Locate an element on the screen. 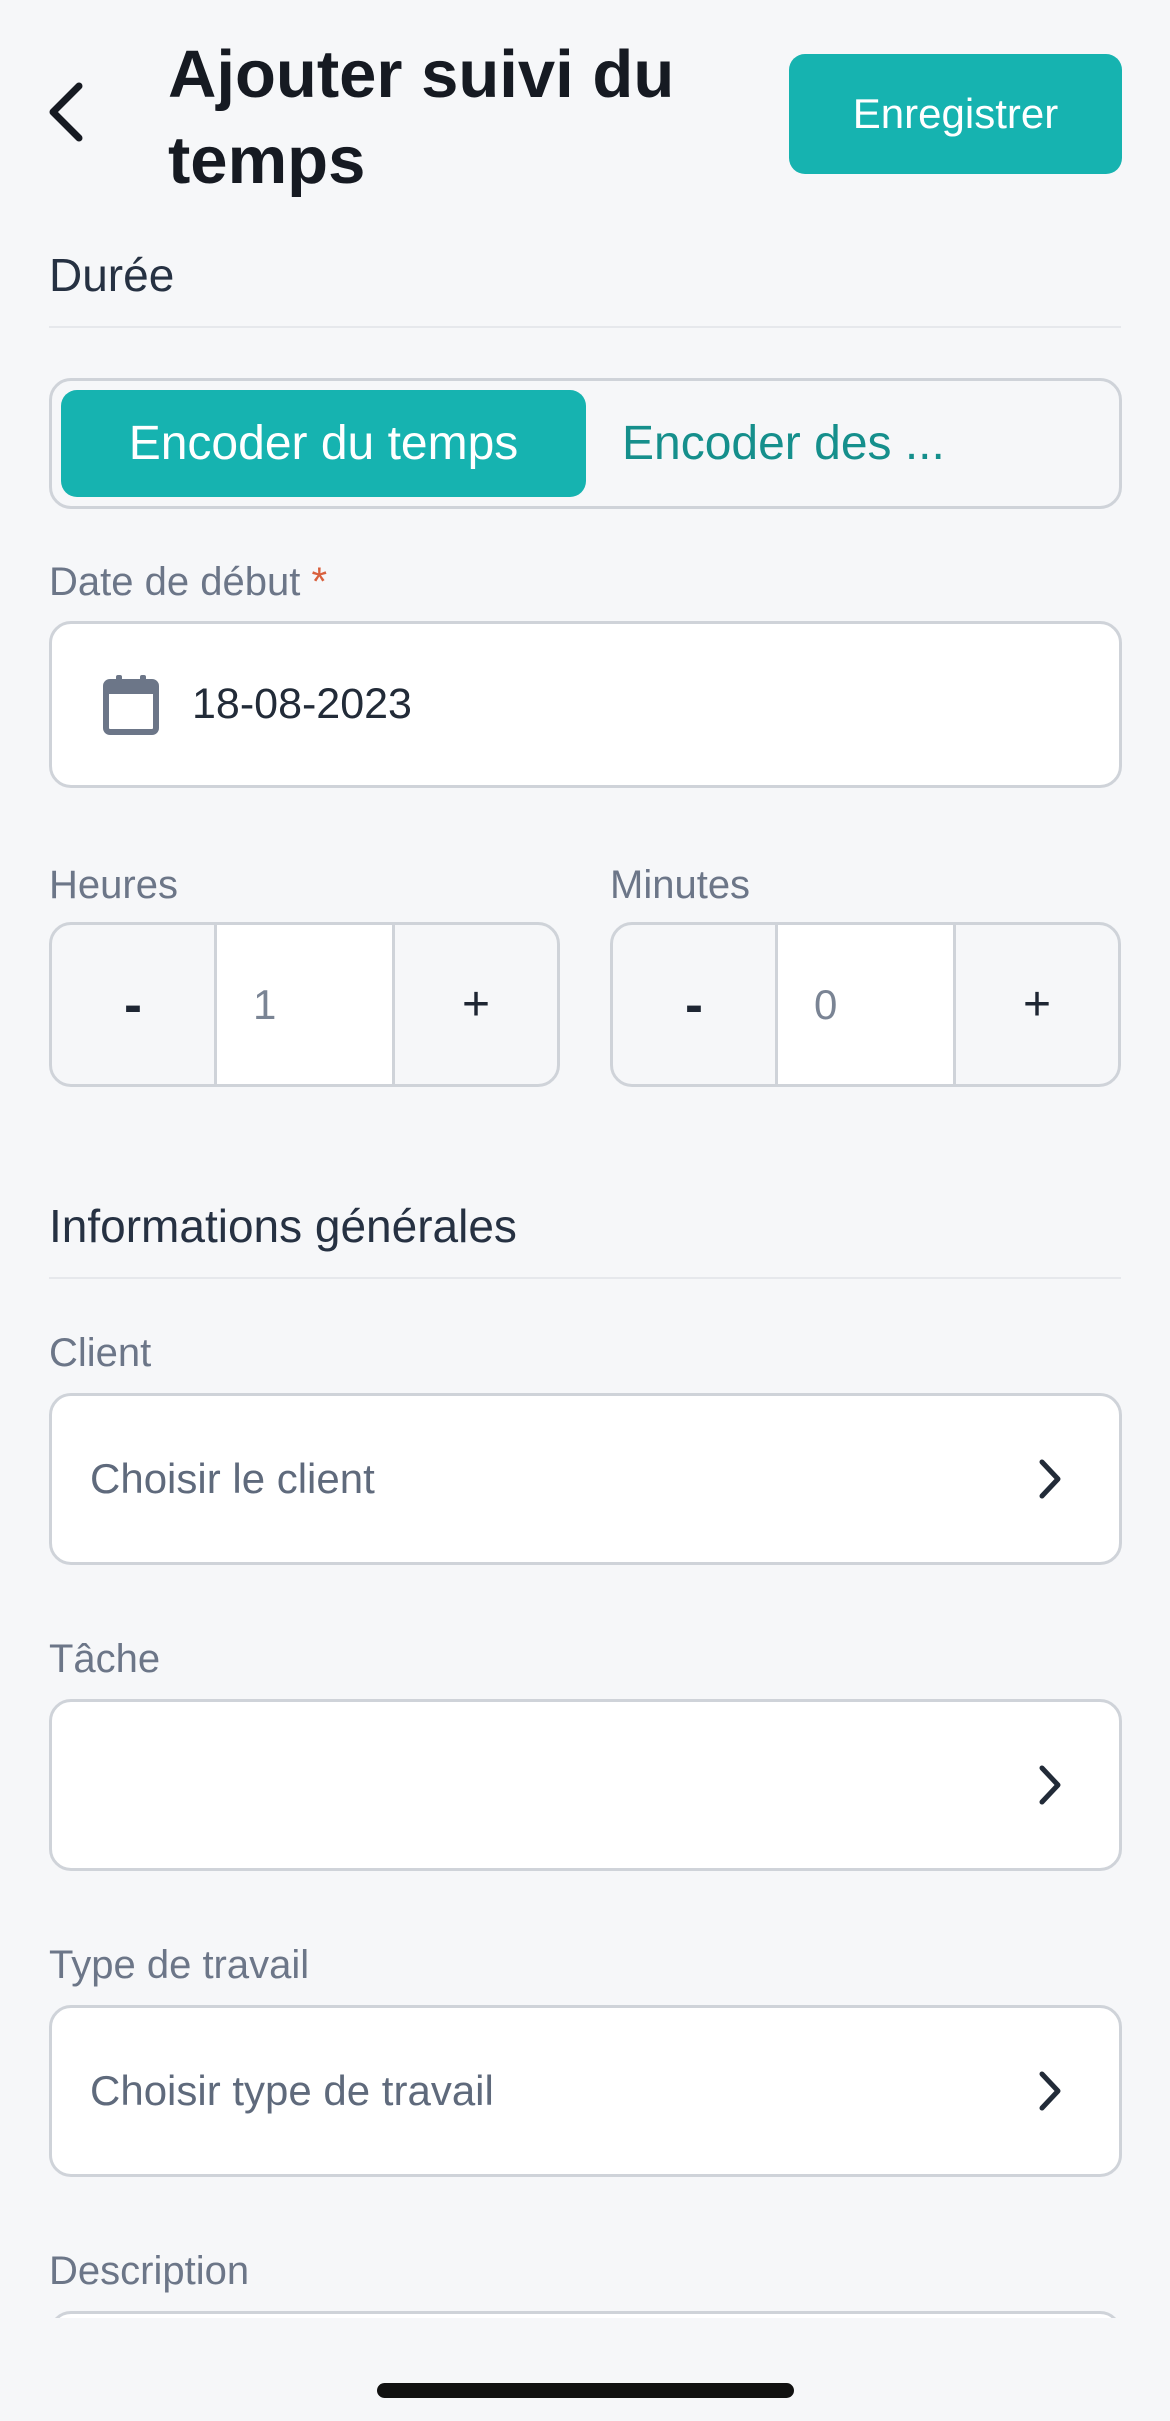  bottom-safe-area is located at coordinates (585, 2369).